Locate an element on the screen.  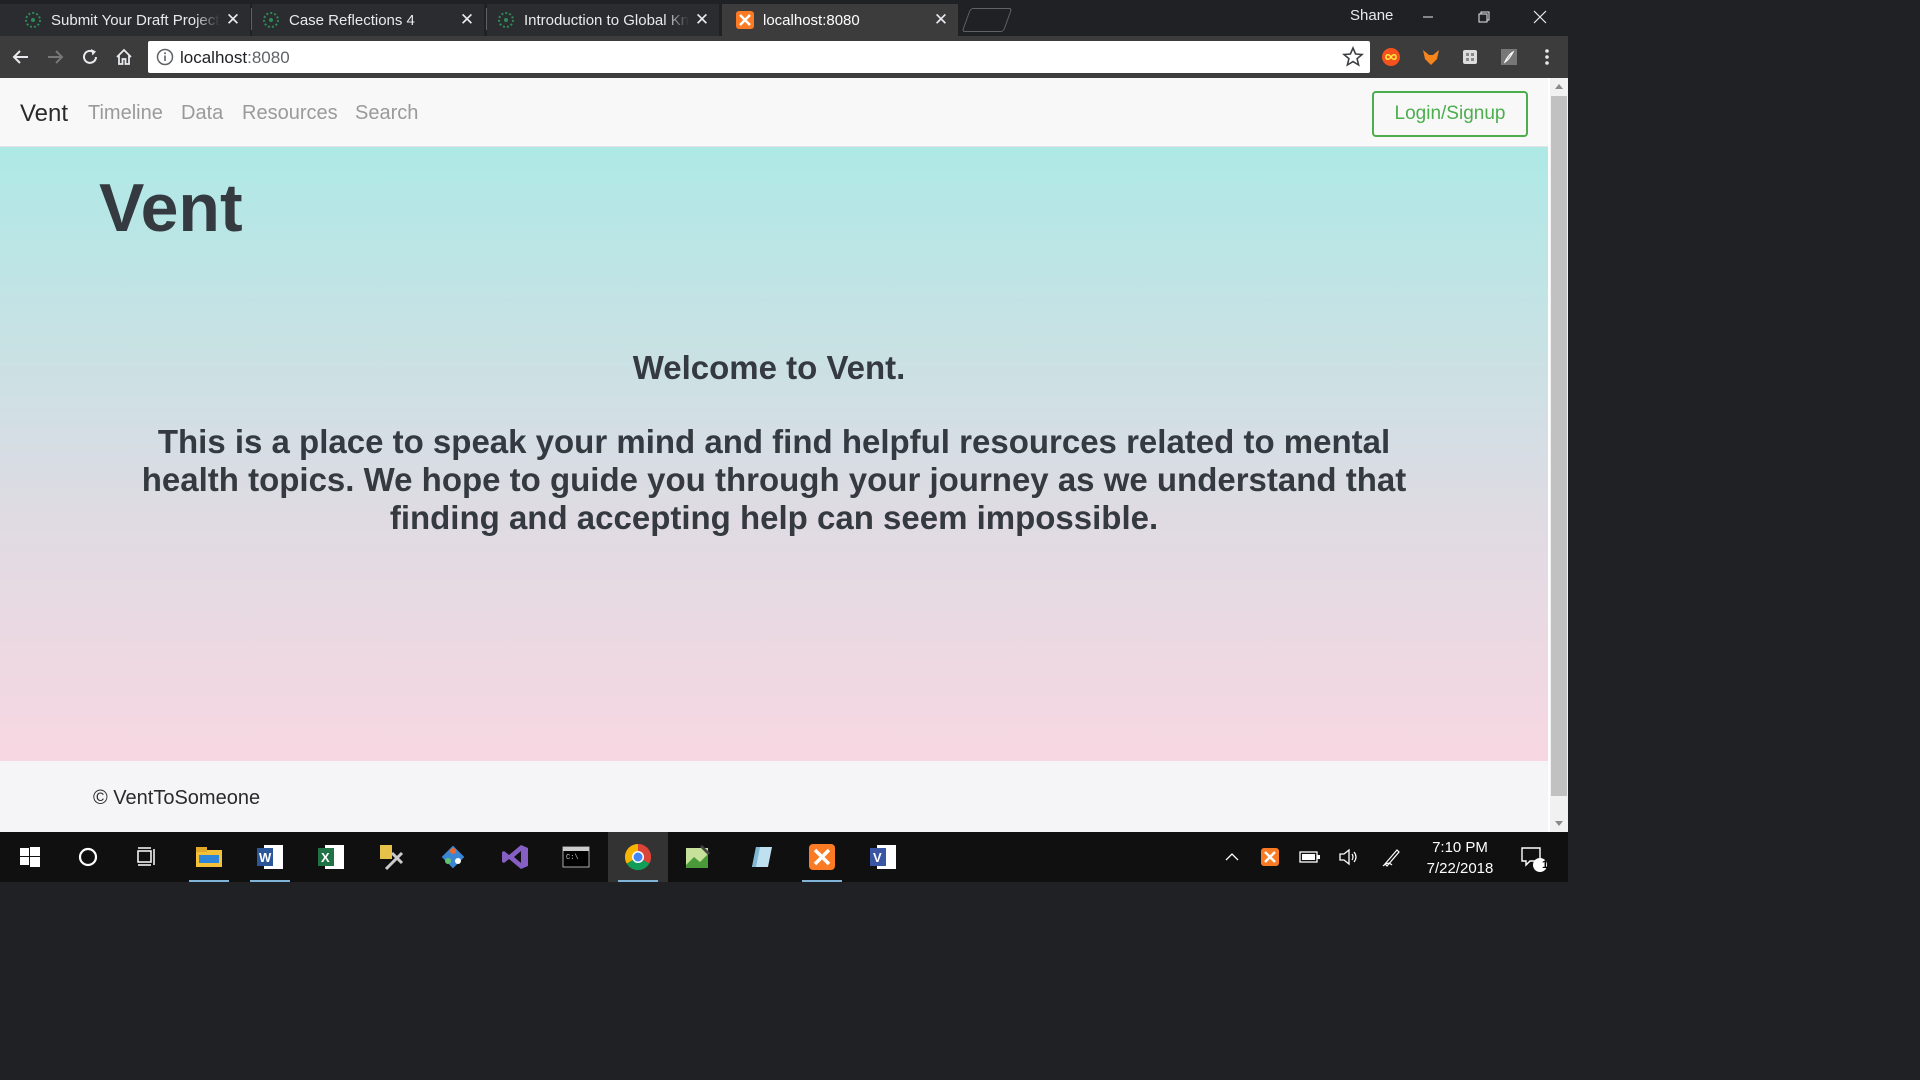
battery-icon is located at coordinates (1310, 857).